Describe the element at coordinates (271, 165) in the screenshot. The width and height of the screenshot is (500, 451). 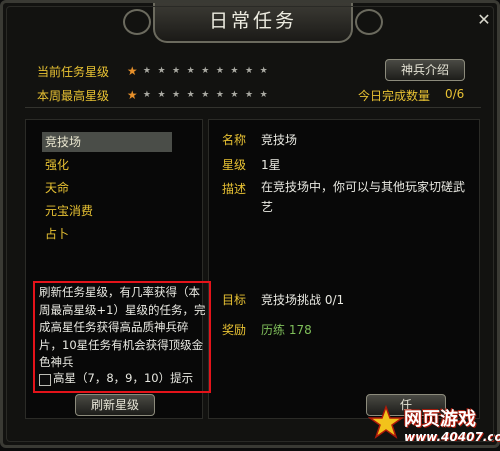
I see `detail-star-value: 1星` at that location.